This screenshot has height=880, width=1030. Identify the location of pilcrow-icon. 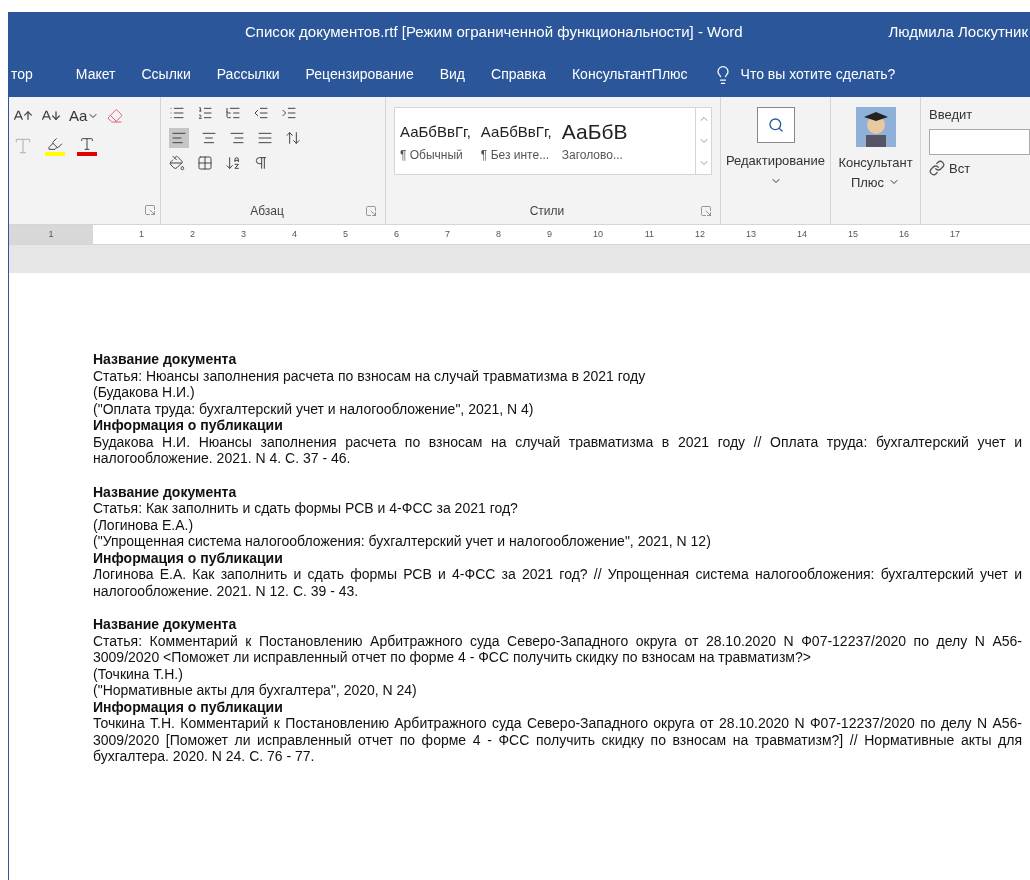
(261, 163).